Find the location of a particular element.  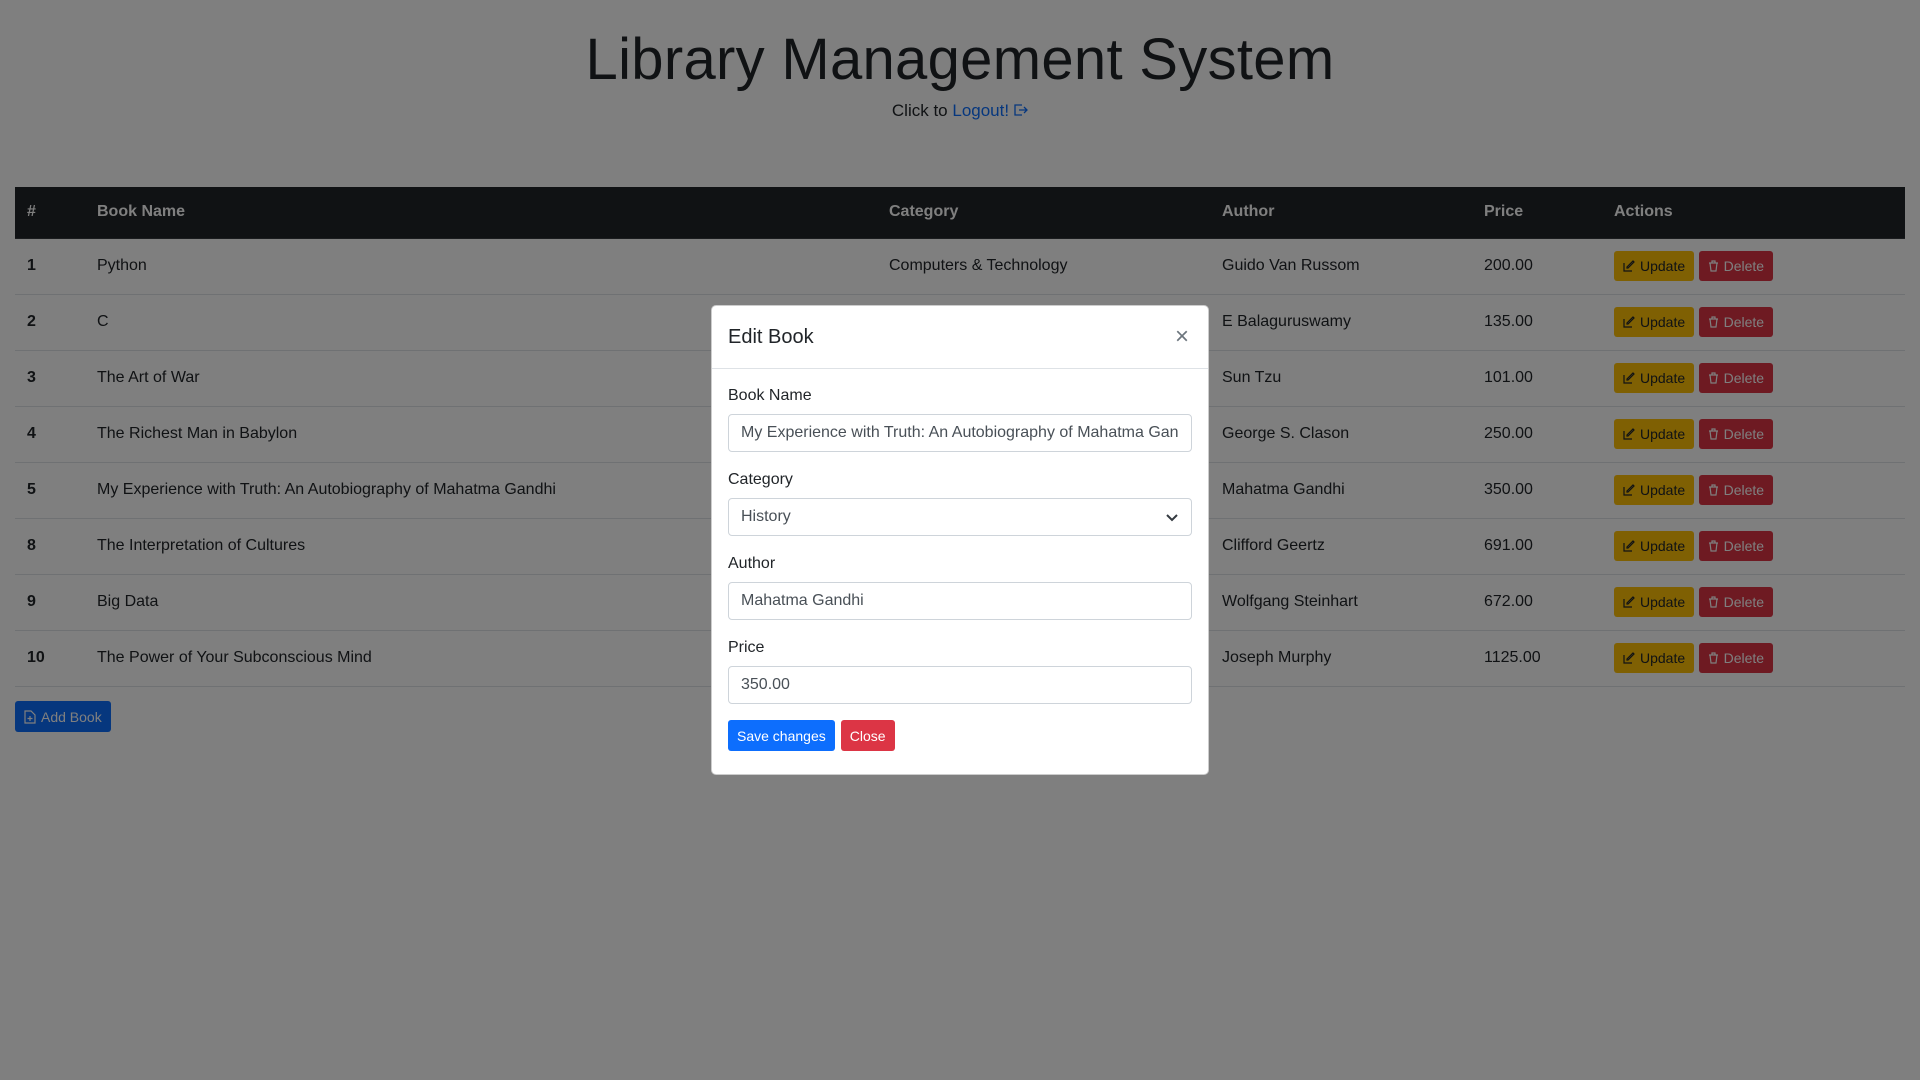

category-selected-value: History is located at coordinates (766, 516).